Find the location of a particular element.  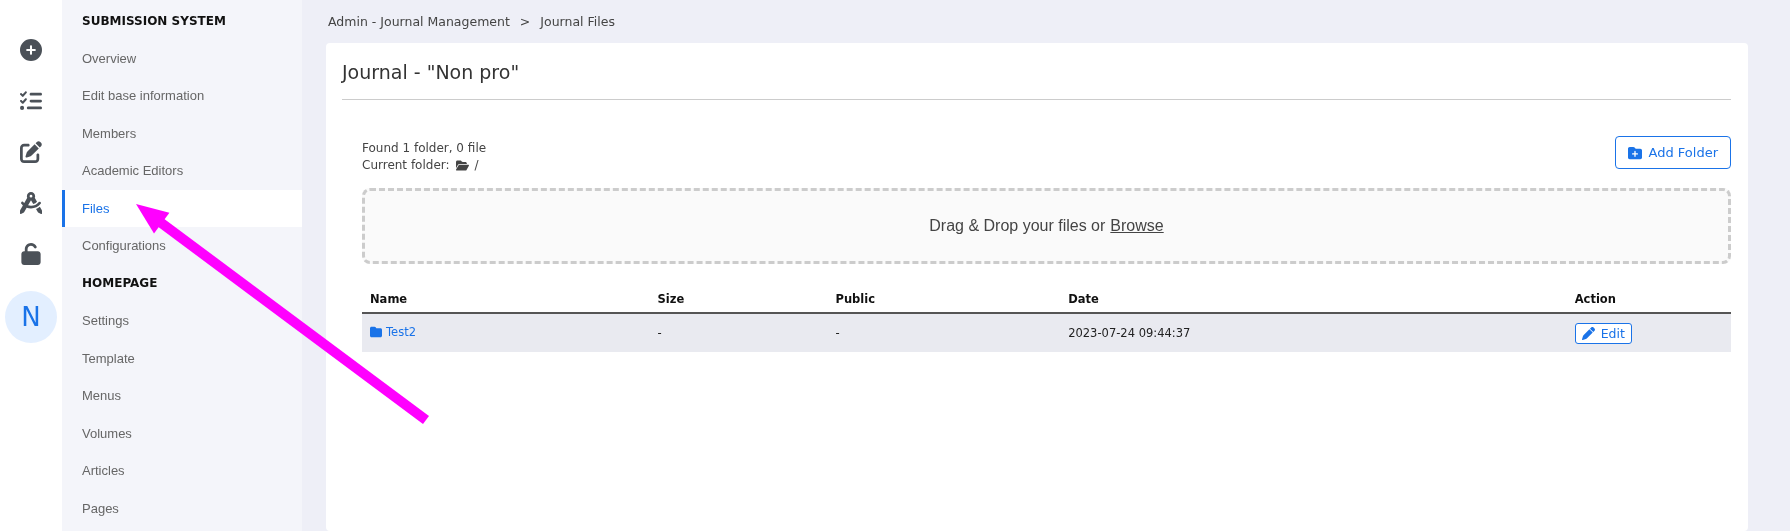

summary-text: Found 1 folder, 0 file is located at coordinates (424, 148).